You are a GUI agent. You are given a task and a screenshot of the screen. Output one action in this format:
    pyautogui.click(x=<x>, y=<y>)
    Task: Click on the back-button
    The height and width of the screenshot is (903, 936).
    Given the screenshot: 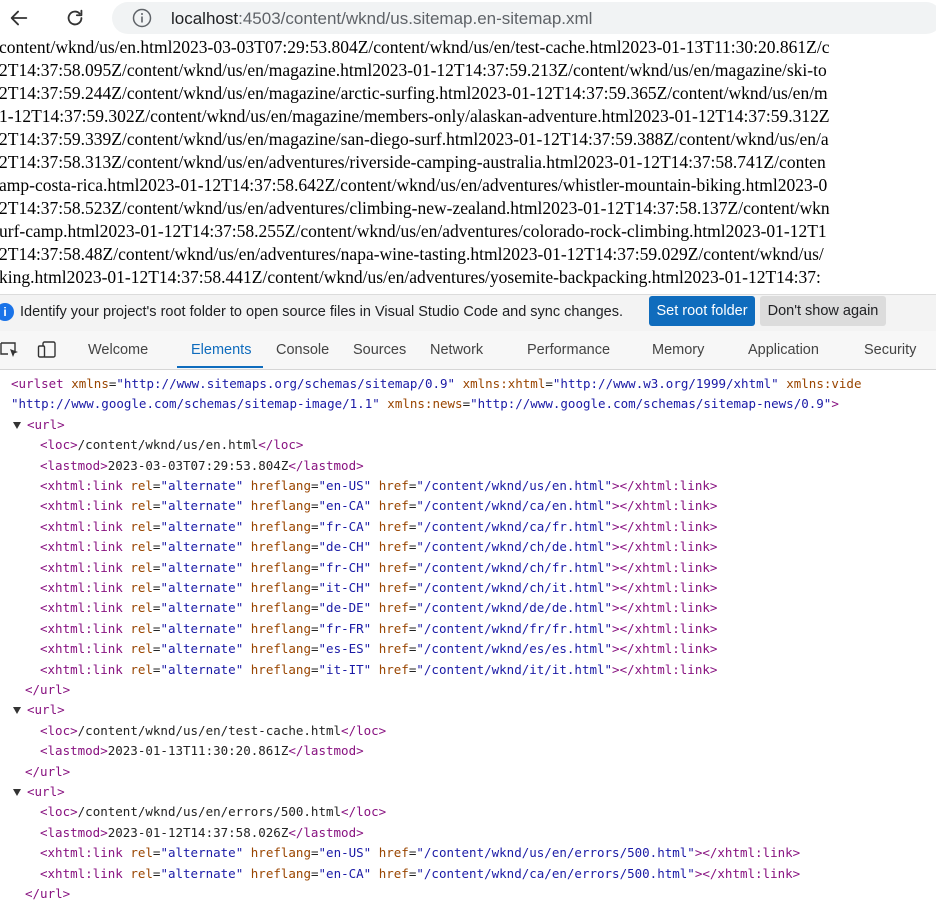 What is the action you would take?
    pyautogui.click(x=19, y=18)
    